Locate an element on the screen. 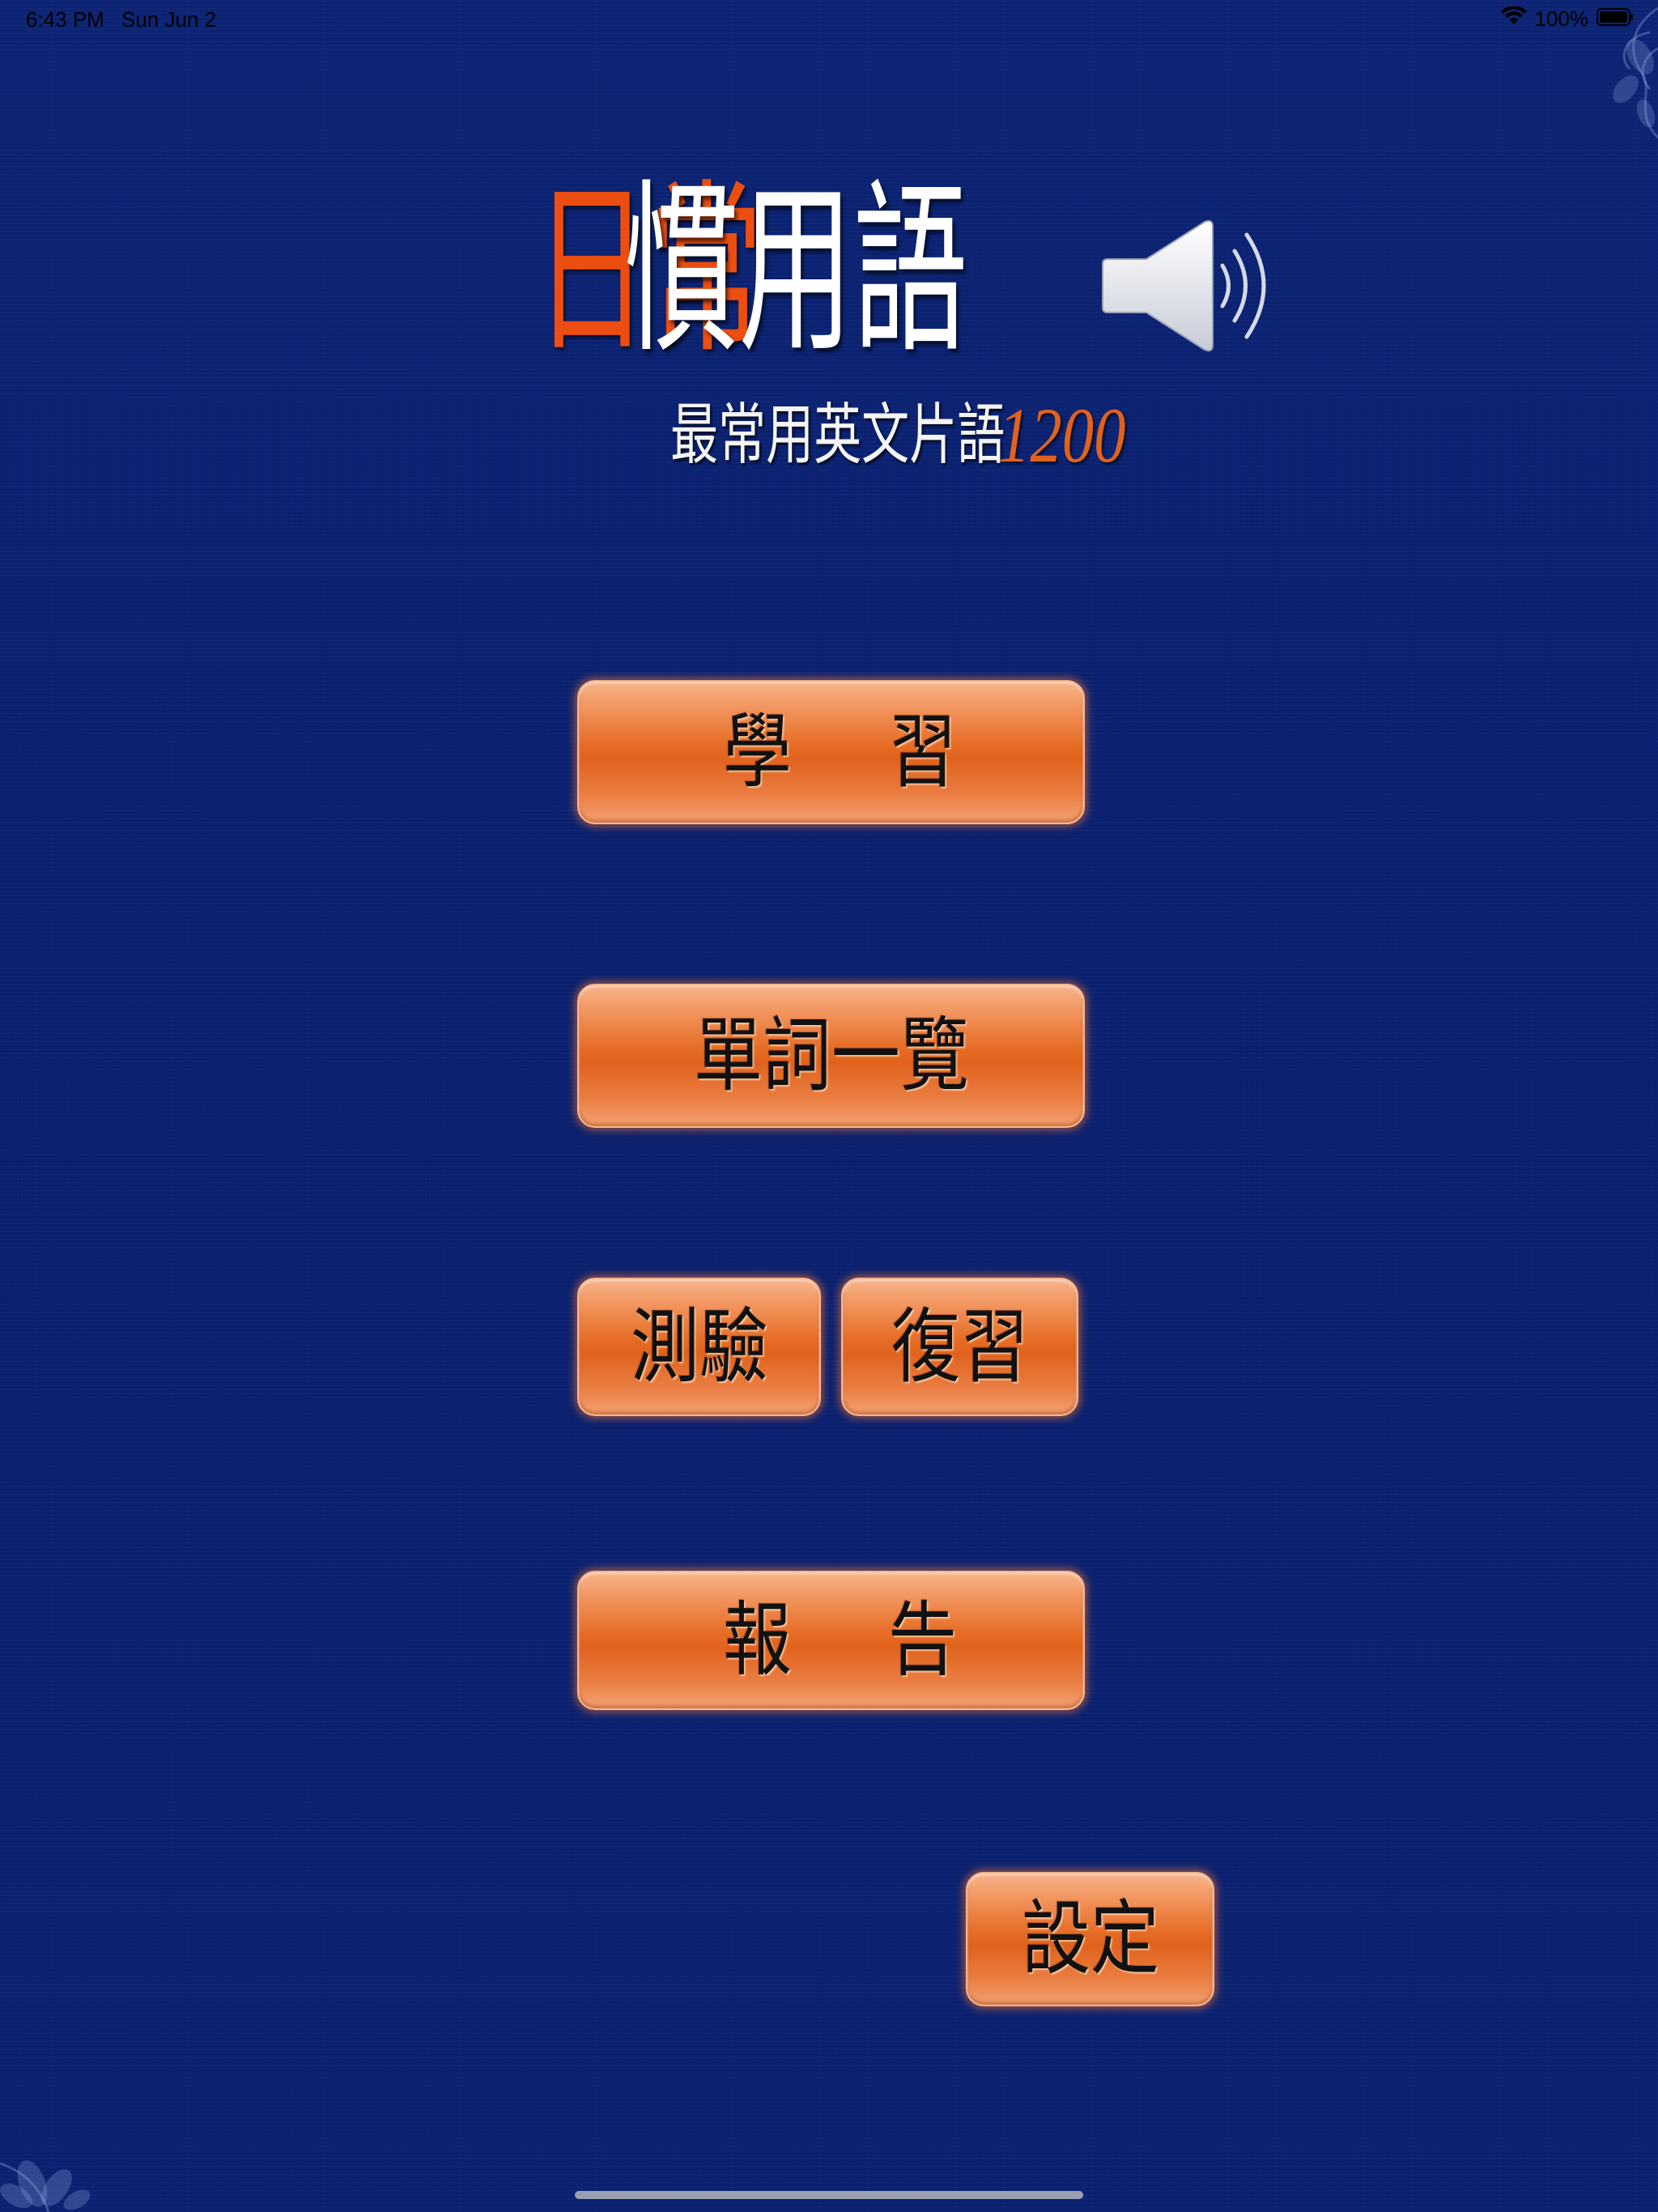 This screenshot has width=1658, height=2212. report-button: 報告 is located at coordinates (831, 1641).